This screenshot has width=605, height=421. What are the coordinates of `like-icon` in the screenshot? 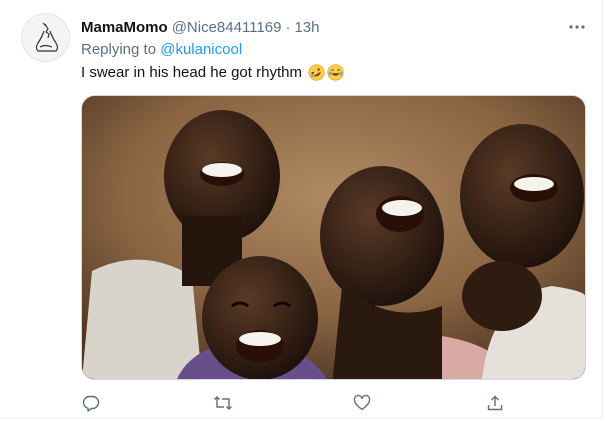 It's located at (362, 403).